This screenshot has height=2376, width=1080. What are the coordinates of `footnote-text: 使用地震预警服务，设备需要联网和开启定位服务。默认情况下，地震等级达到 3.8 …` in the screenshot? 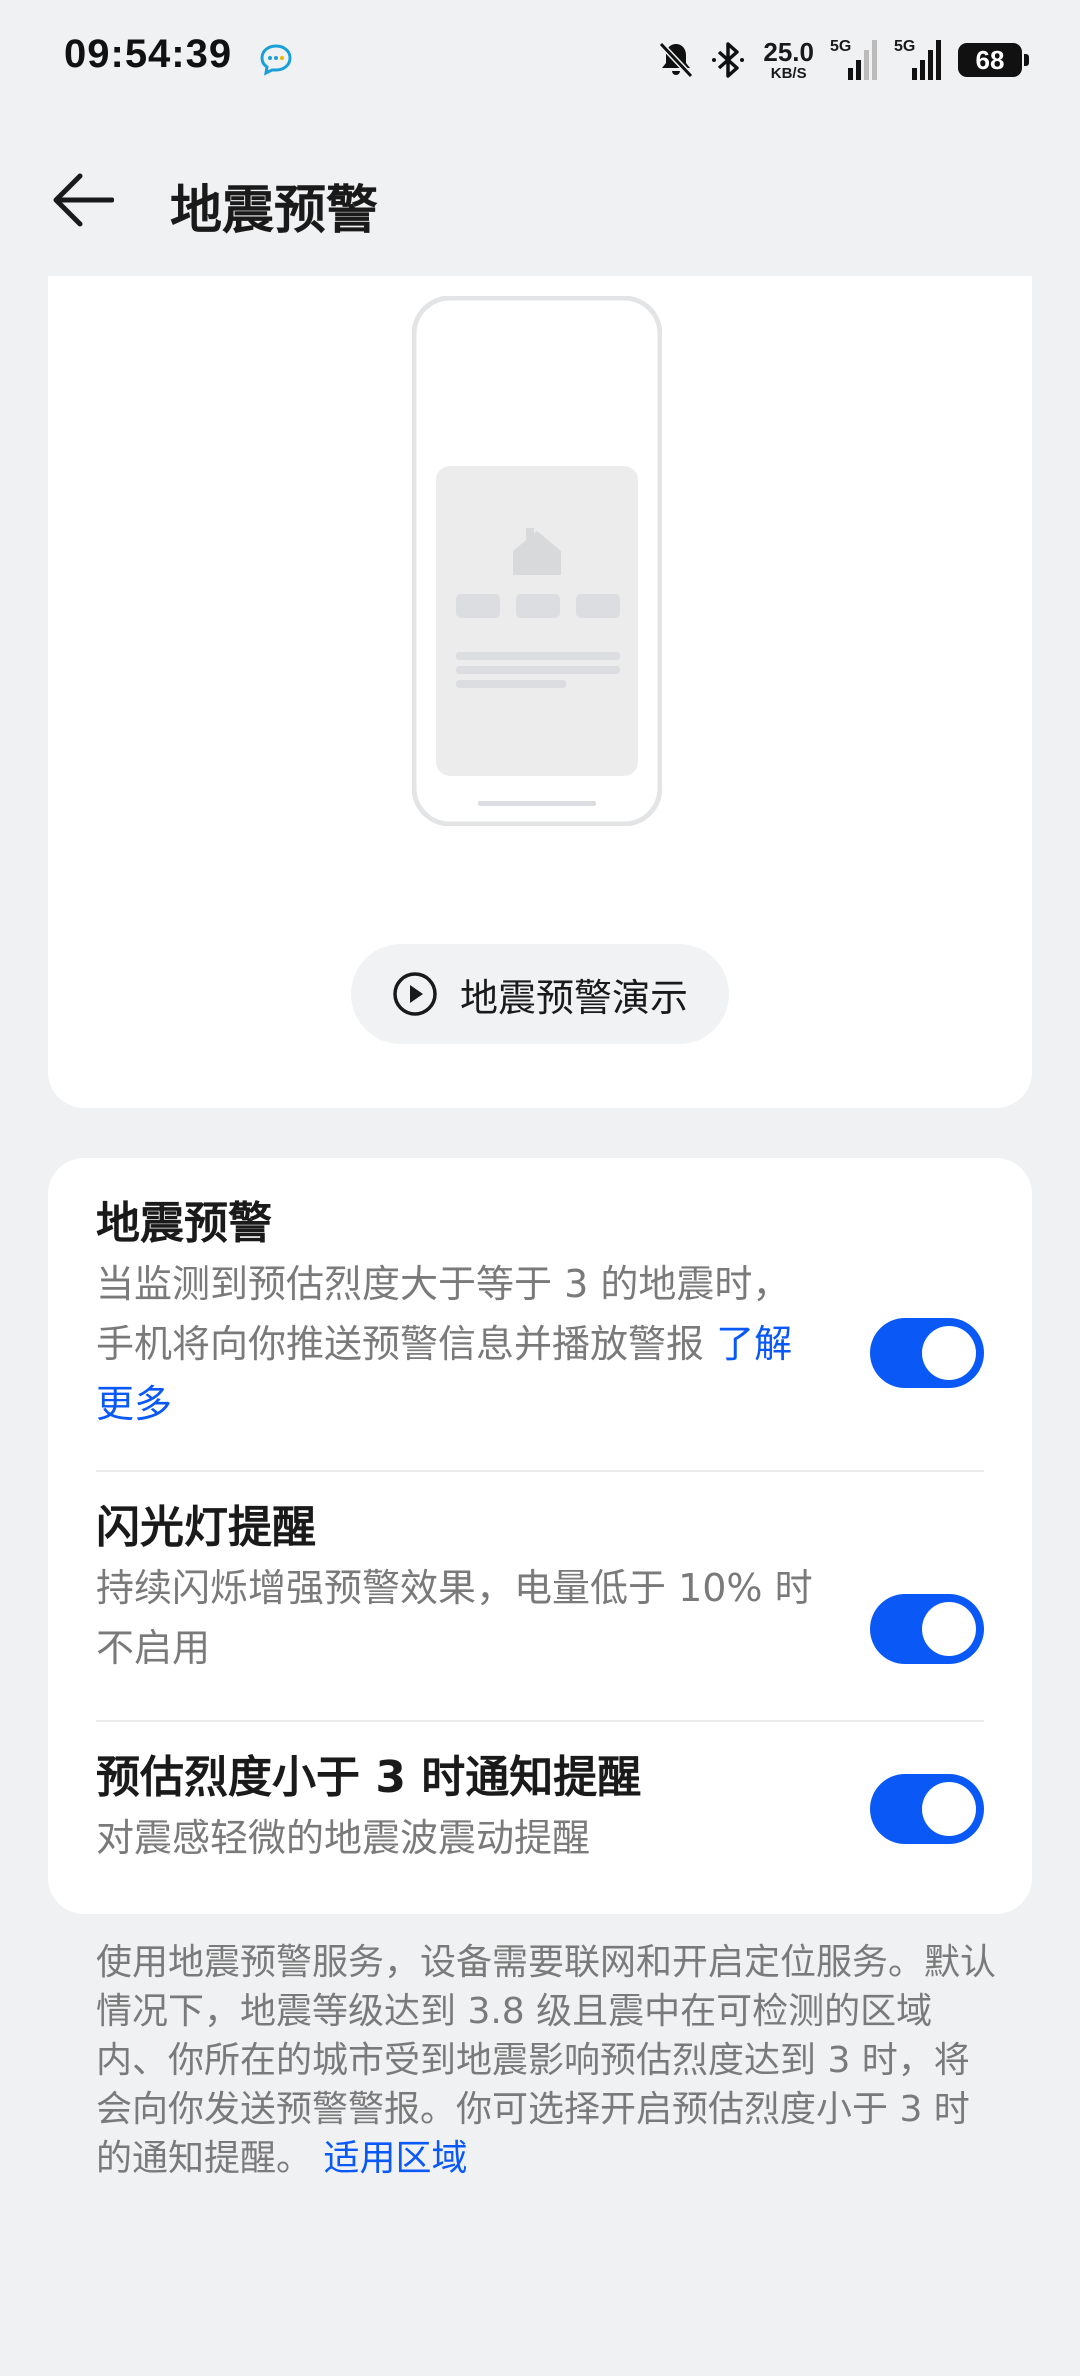 It's located at (546, 2060).